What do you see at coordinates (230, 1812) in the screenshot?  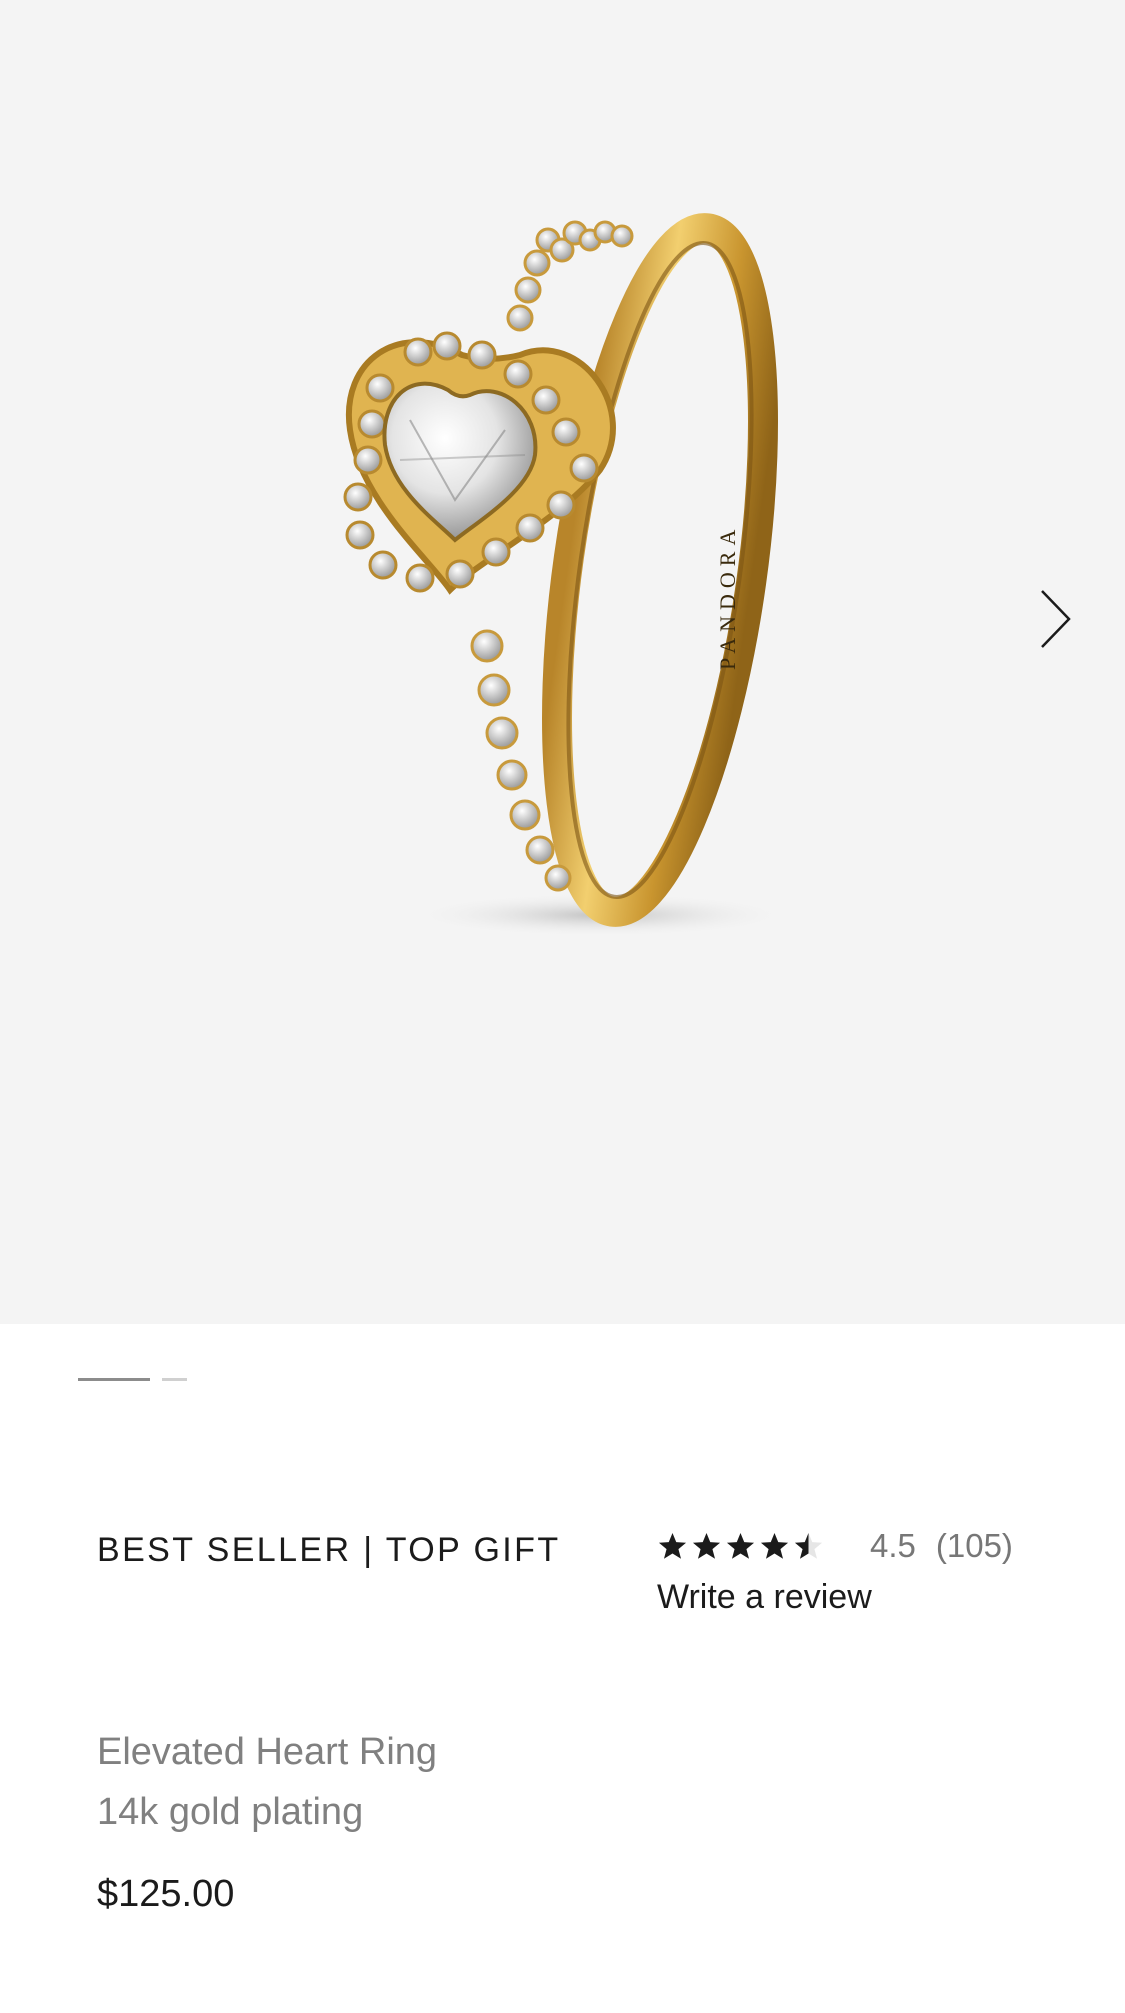 I see `product-material: 14k gold plating` at bounding box center [230, 1812].